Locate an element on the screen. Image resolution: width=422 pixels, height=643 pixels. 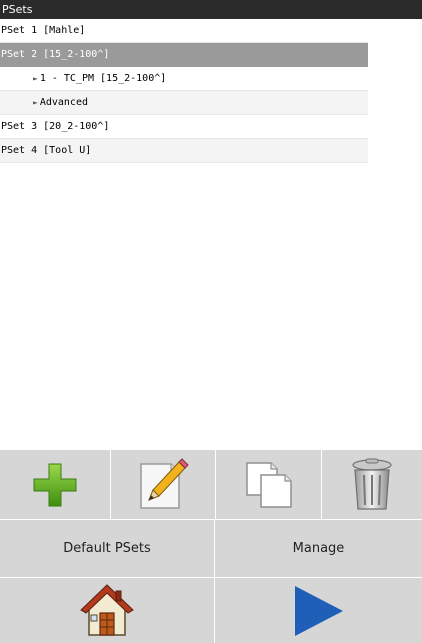
tree-item-pset-2: PSet 2 [15_2-100^] is located at coordinates (184, 55).